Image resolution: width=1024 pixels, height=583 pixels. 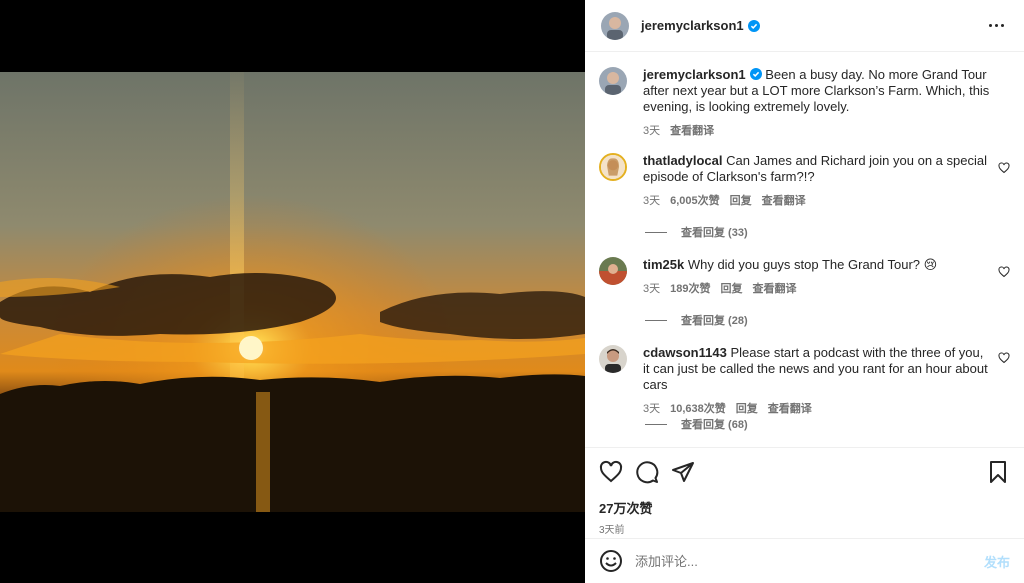 What do you see at coordinates (683, 472) in the screenshot?
I see `share-icon` at bounding box center [683, 472].